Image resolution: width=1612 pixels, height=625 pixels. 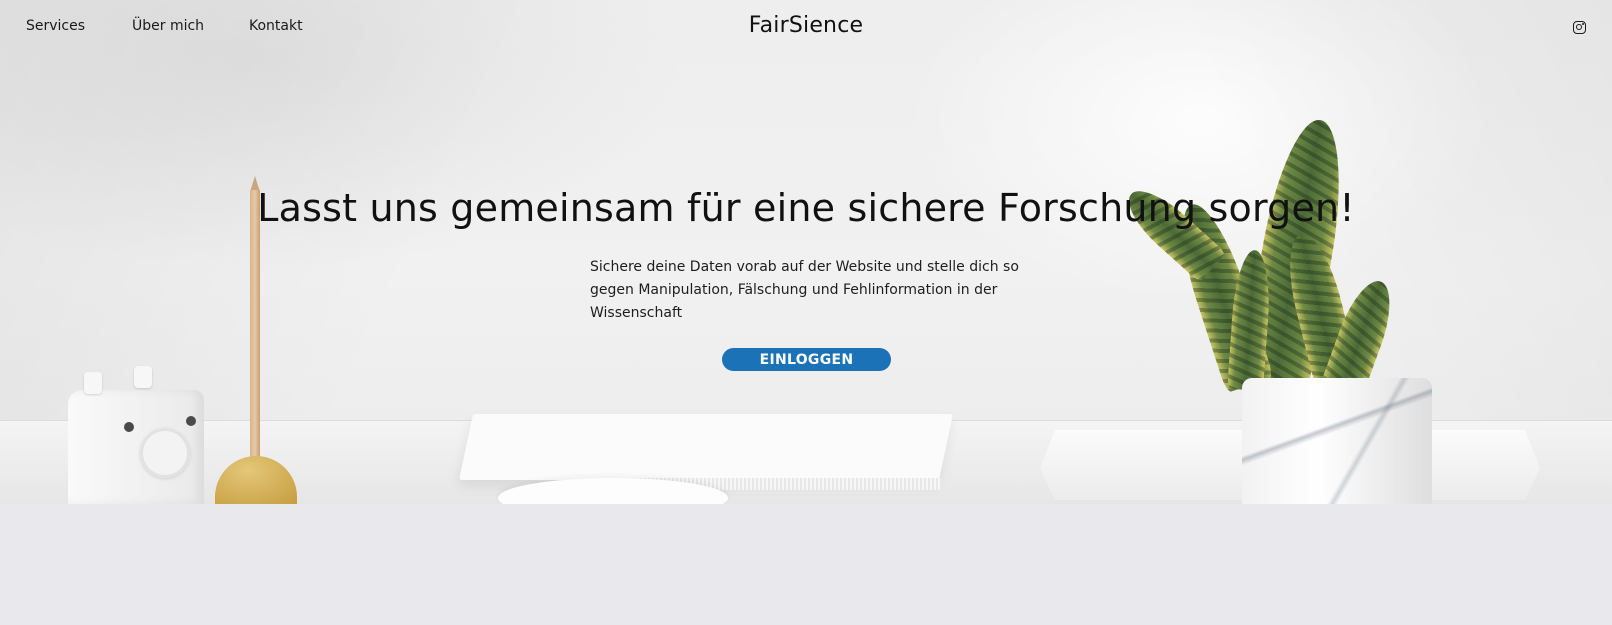 I want to click on brand-logo-container: FairSience, so click(x=806, y=25).